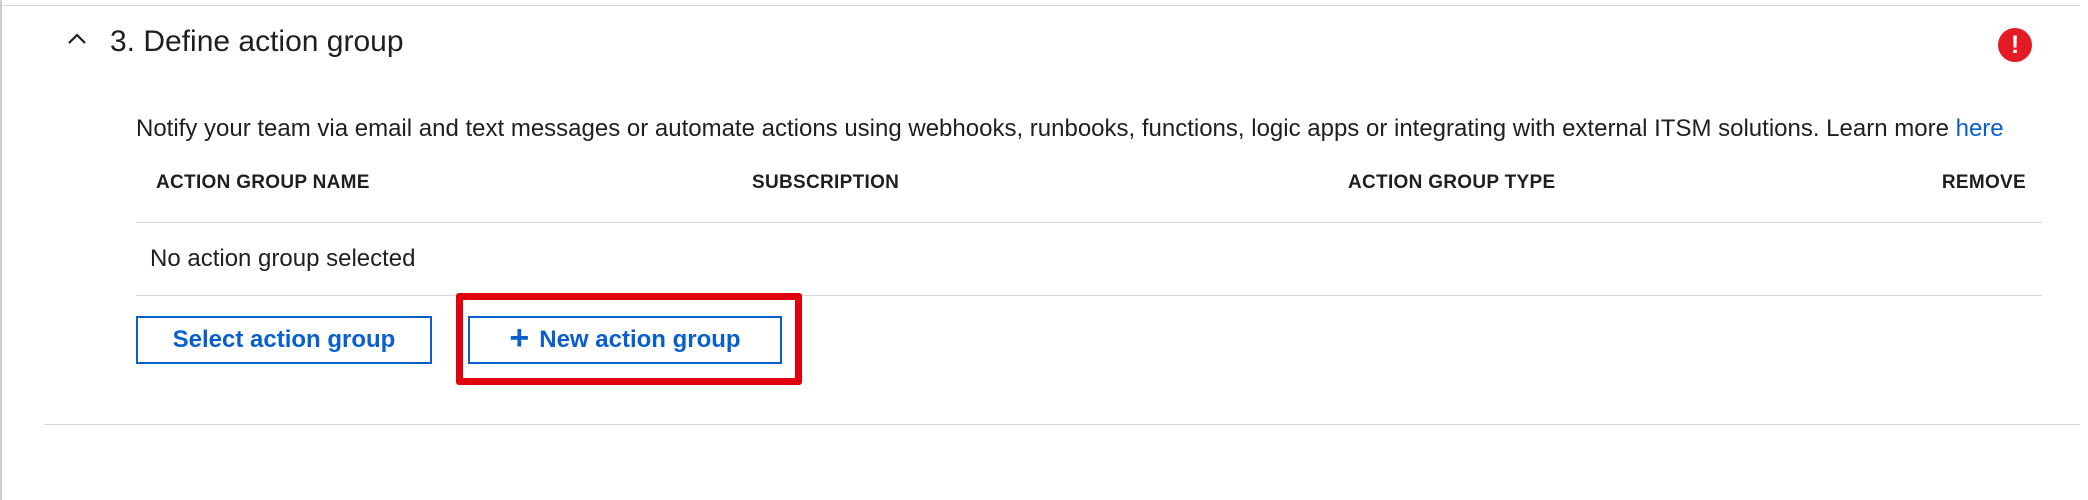  Describe the element at coordinates (1089, 259) in the screenshot. I see `table-row-empty: No action group selected` at that location.